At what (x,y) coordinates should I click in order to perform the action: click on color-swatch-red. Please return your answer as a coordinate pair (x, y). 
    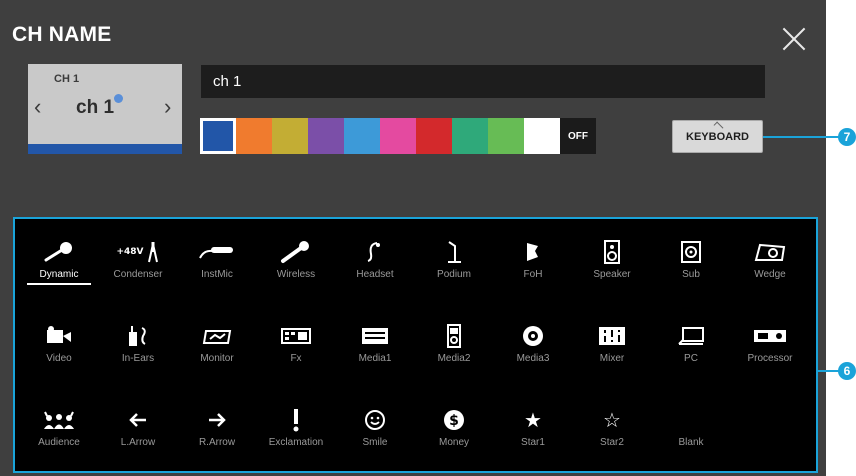
    Looking at the image, I should click on (434, 136).